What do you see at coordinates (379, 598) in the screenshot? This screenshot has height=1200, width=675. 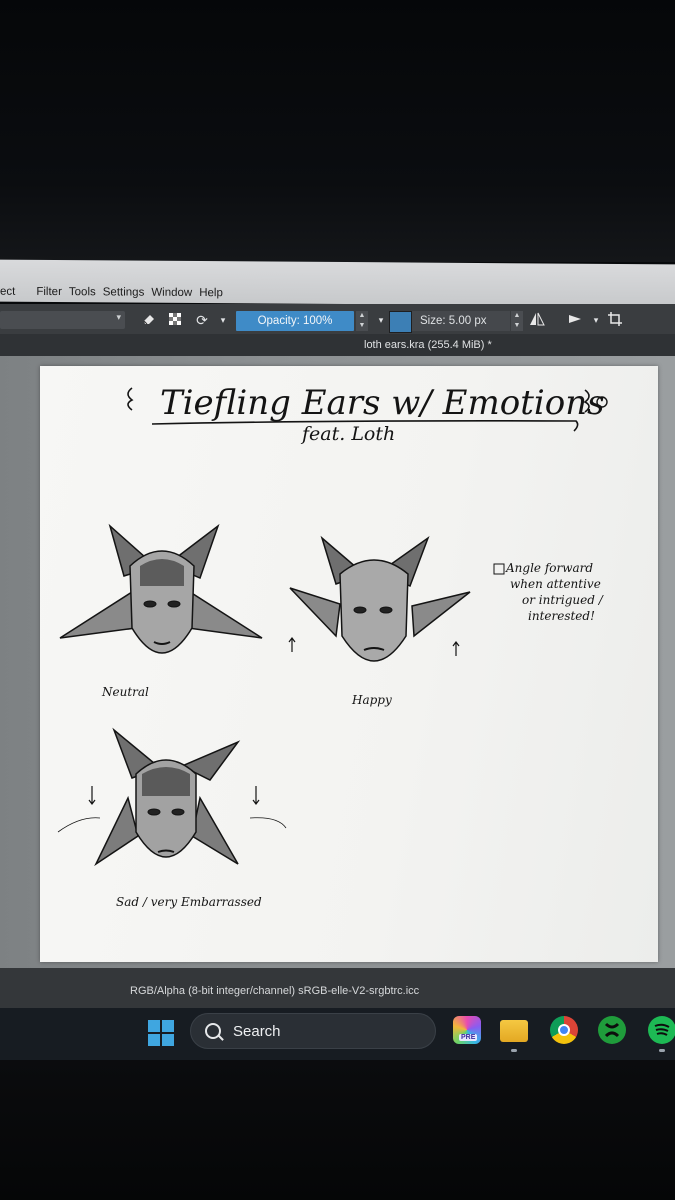 I see `sketch-happy` at bounding box center [379, 598].